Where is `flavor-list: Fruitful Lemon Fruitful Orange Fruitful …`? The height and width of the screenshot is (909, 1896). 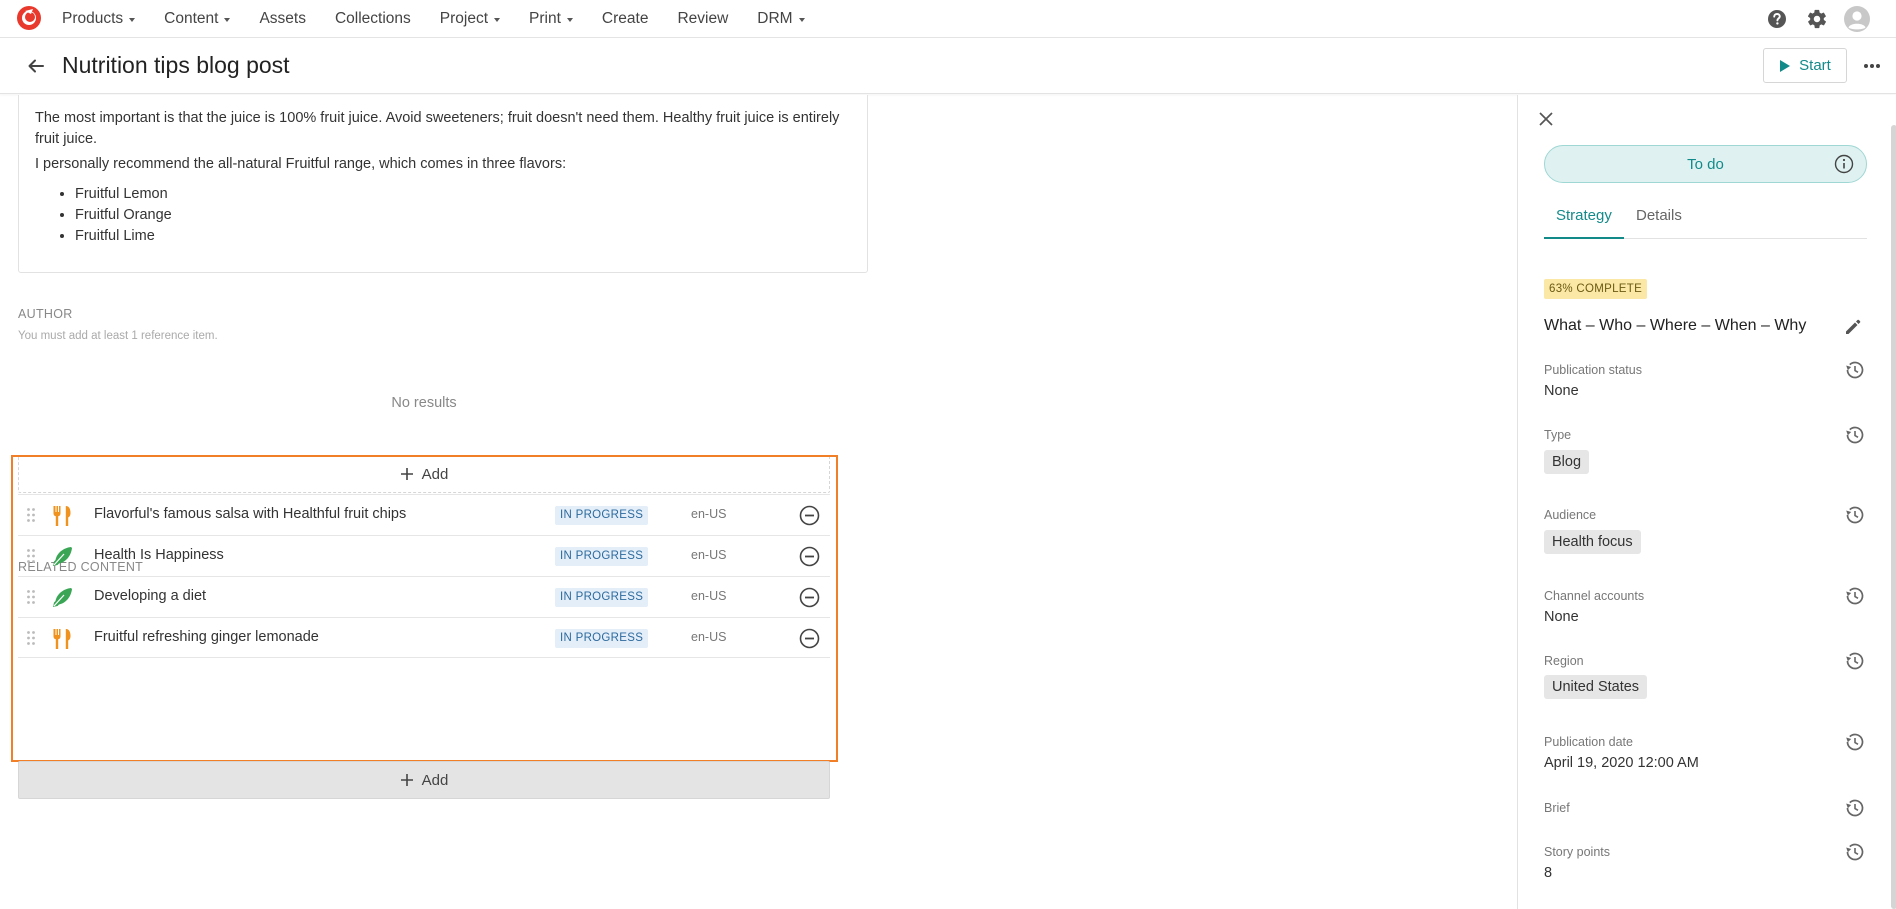
flavor-list: Fruitful Lemon Fruitful Orange Fruitful … is located at coordinates (123, 215).